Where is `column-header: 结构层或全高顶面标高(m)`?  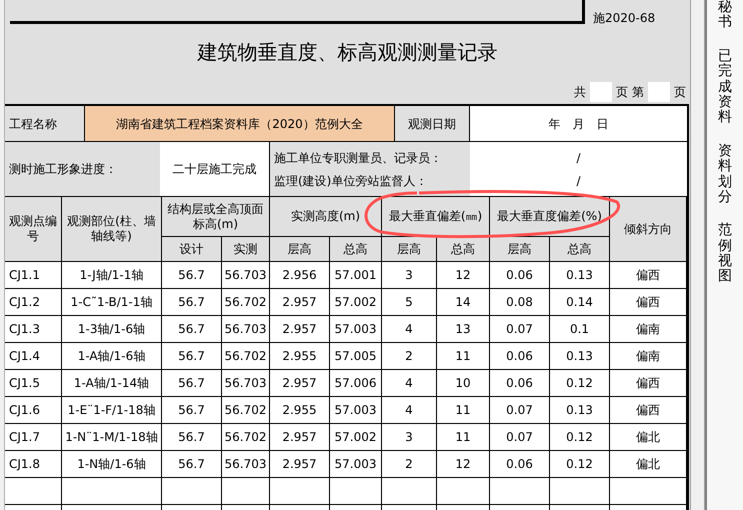
column-header: 结构层或全高顶面标高(m) is located at coordinates (216, 217).